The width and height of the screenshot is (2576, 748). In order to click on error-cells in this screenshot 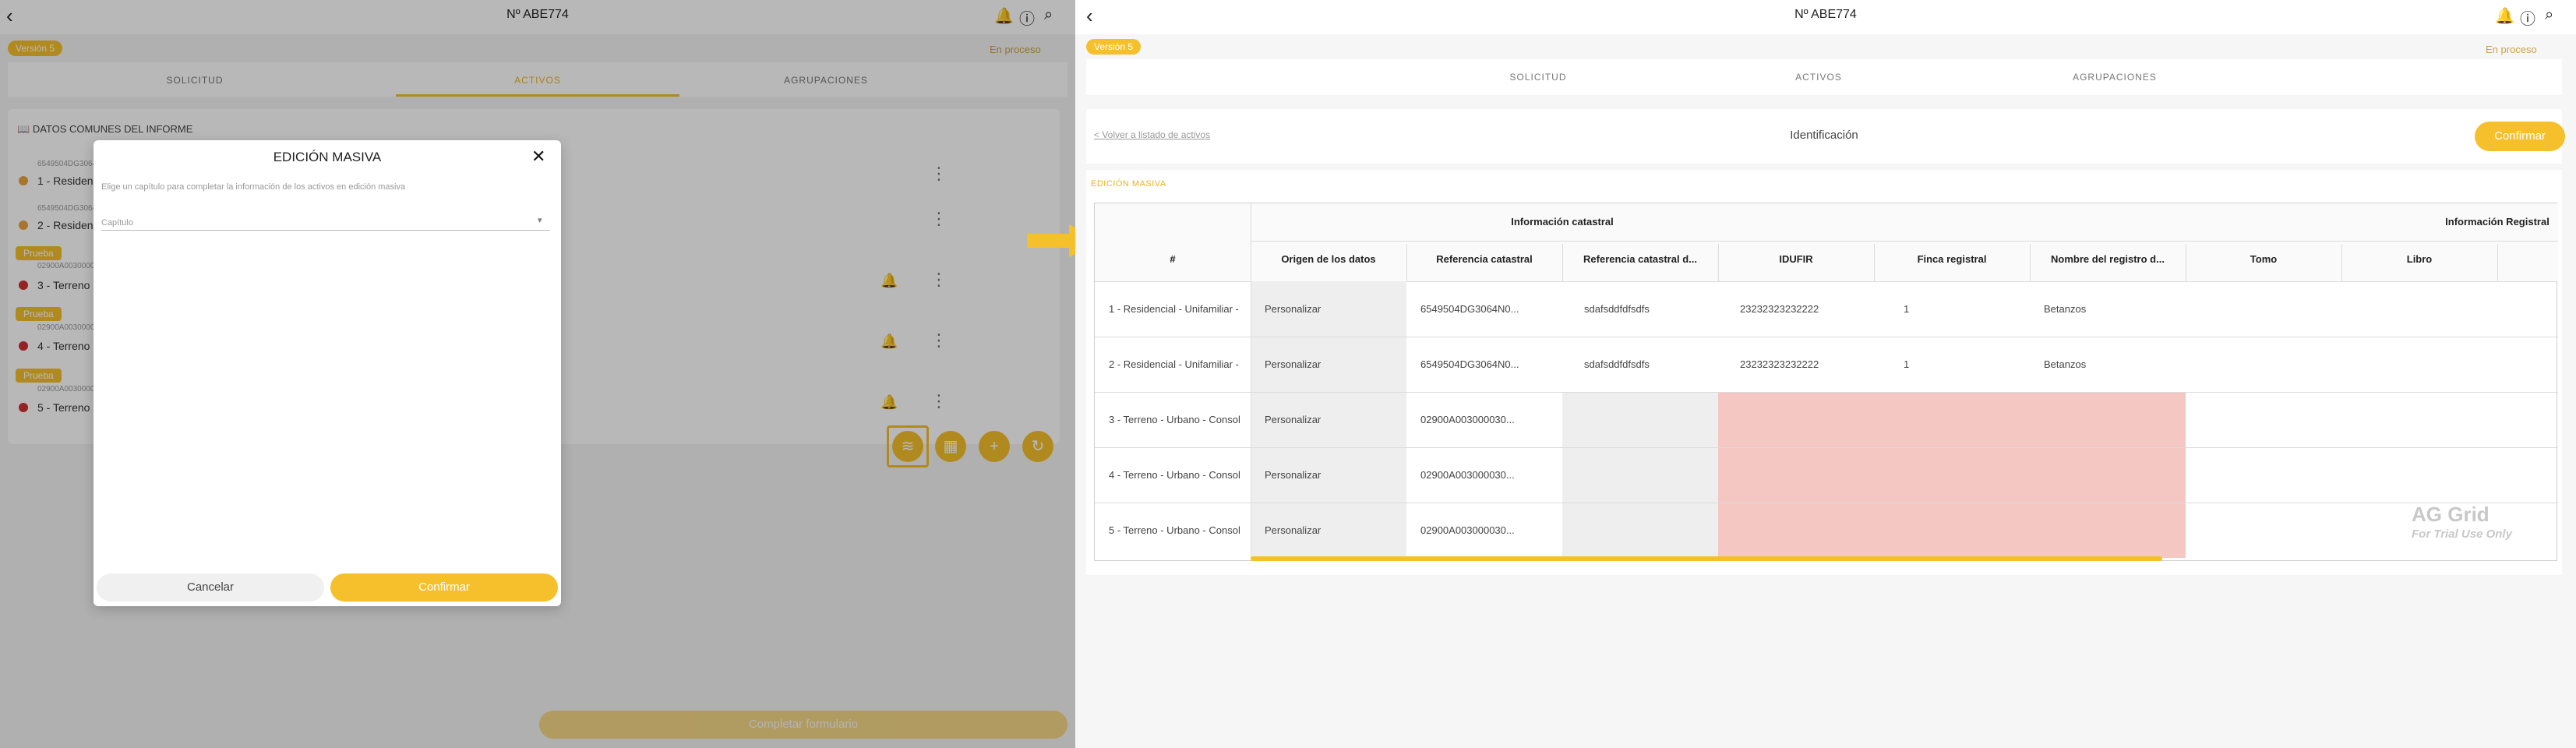, I will do `click(1952, 475)`.